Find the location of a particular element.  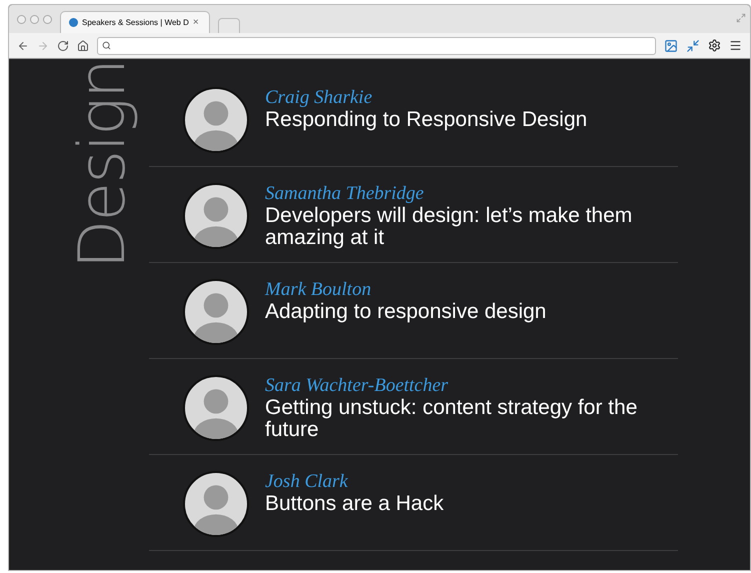

session-title: Responding to Responsive Design is located at coordinates (426, 120).